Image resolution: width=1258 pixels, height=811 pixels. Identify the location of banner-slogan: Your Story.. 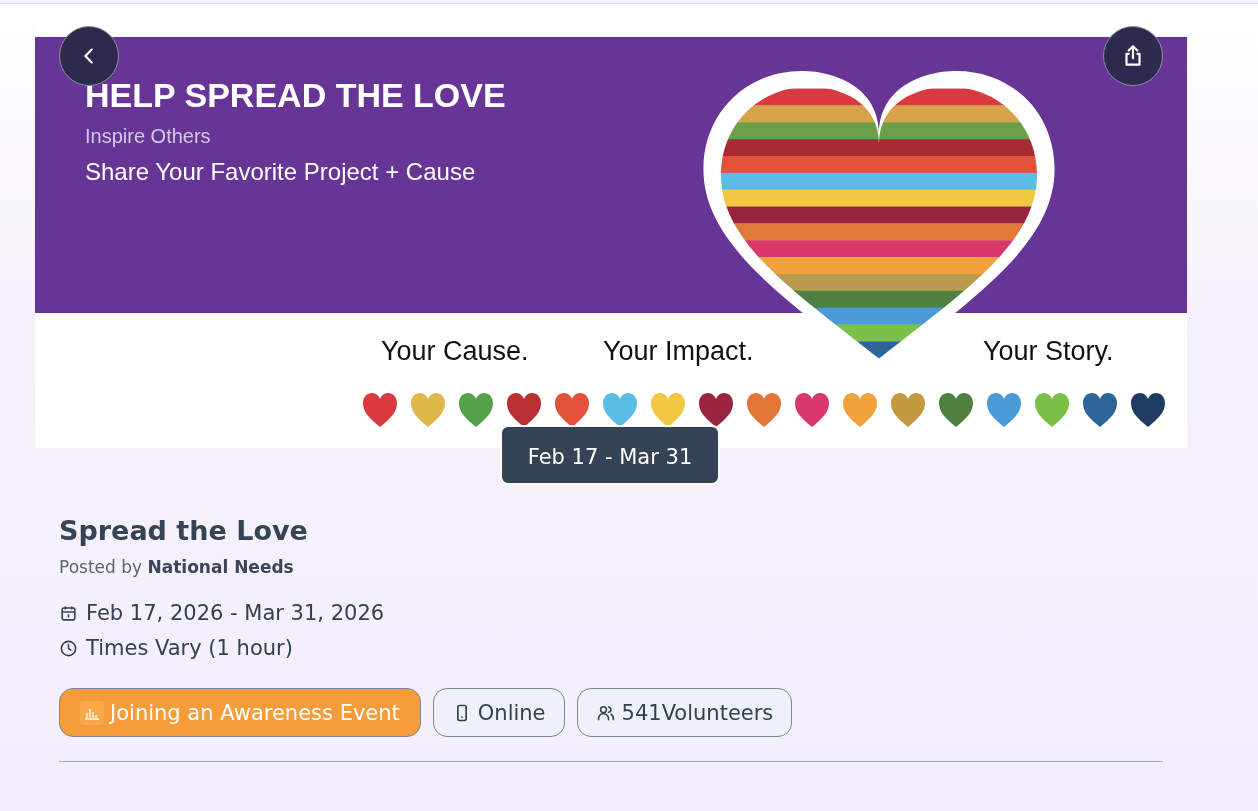
(1048, 351).